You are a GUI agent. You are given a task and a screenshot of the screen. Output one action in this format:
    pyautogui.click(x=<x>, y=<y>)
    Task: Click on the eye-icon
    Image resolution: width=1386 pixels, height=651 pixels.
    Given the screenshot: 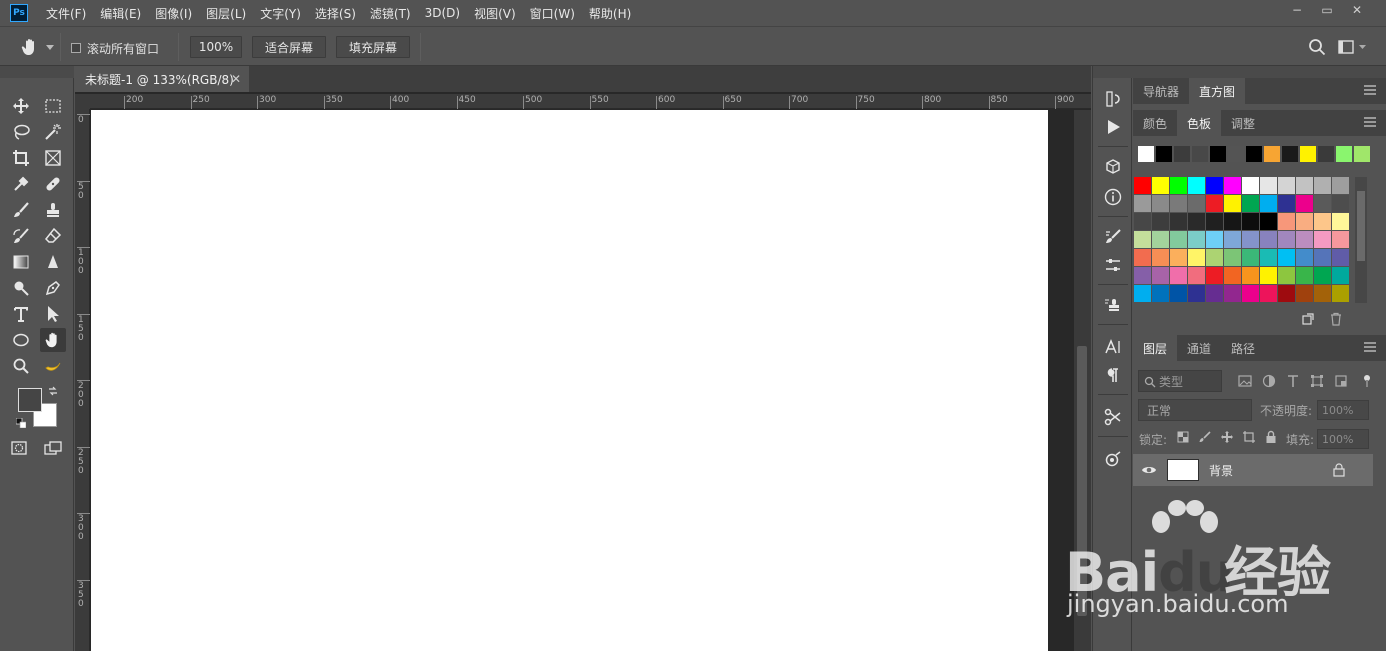 What is the action you would take?
    pyautogui.click(x=1149, y=470)
    